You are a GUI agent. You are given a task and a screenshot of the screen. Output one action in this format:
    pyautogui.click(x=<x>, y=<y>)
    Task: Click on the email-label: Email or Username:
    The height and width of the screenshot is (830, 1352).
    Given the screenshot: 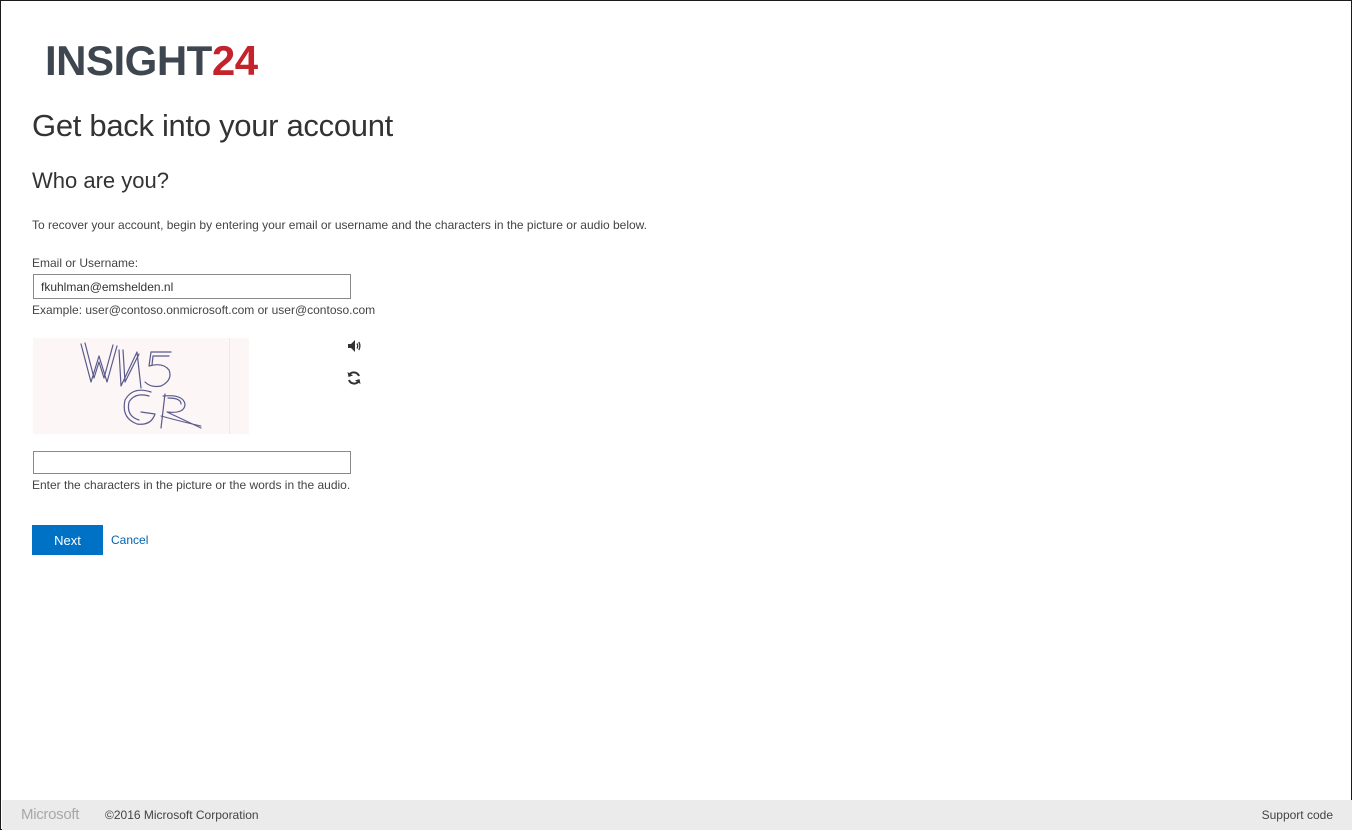 What is the action you would take?
    pyautogui.click(x=85, y=263)
    